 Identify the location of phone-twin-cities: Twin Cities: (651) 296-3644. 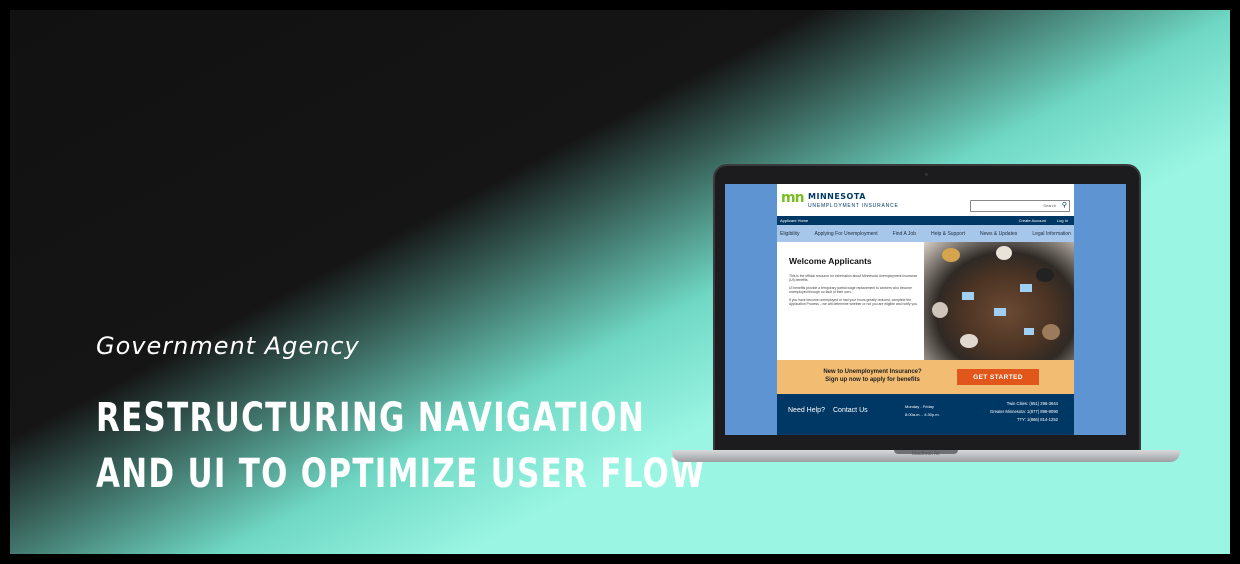
(1032, 403).